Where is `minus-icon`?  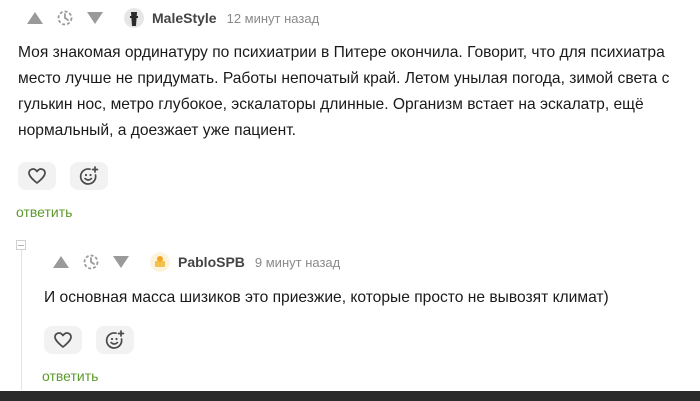
minus-icon is located at coordinates (21, 245).